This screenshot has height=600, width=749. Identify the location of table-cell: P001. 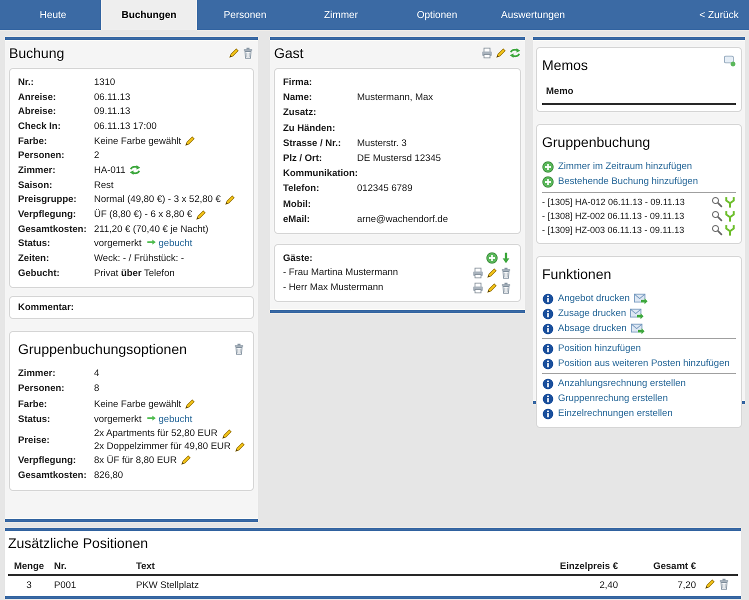
(91, 585).